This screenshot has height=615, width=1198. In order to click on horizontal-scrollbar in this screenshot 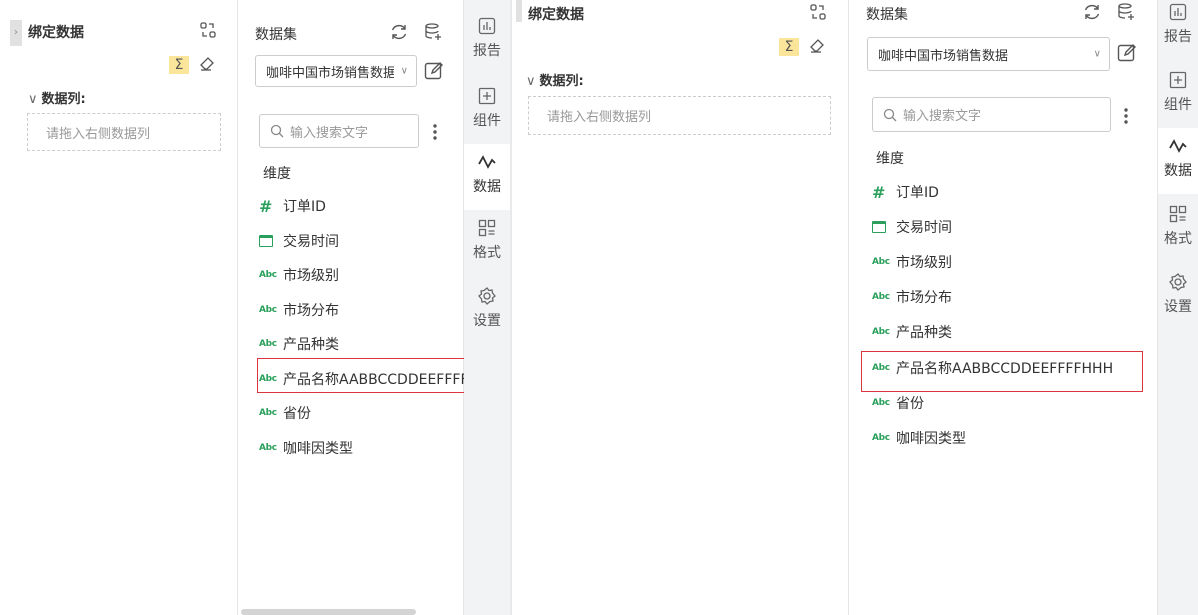, I will do `click(328, 612)`.